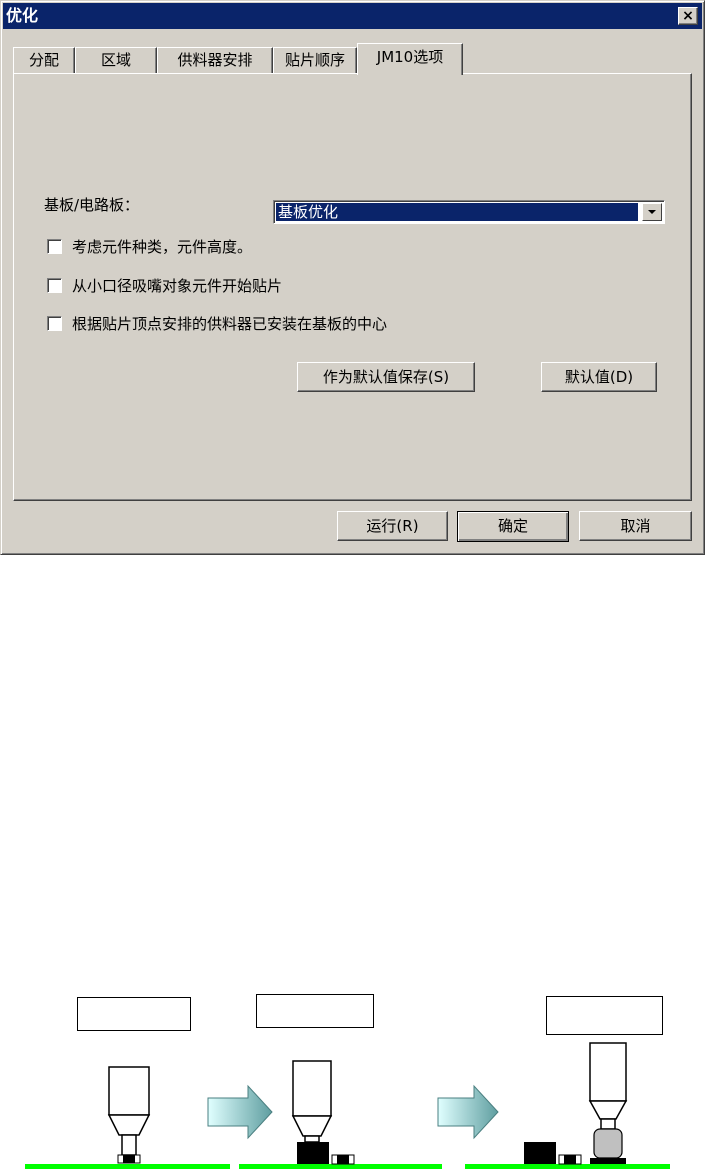 Image resolution: width=705 pixels, height=1171 pixels. I want to click on checkbox-label: 考虑元件种类，元件高度。, so click(162, 247).